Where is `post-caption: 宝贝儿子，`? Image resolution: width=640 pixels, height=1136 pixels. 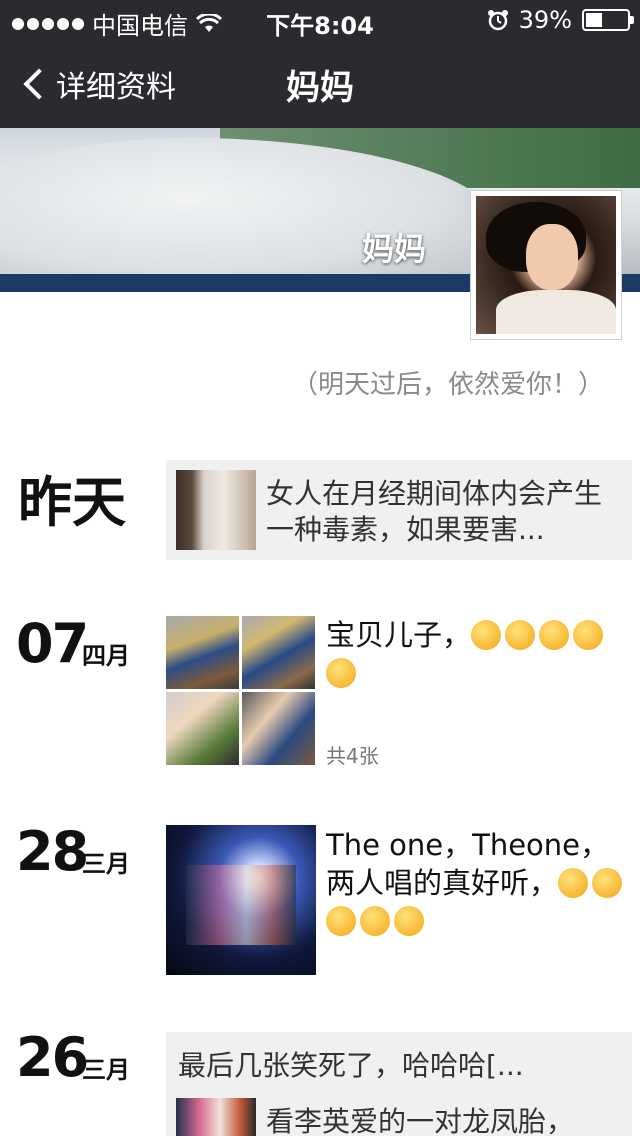
post-caption: 宝贝儿子， is located at coordinates (399, 635).